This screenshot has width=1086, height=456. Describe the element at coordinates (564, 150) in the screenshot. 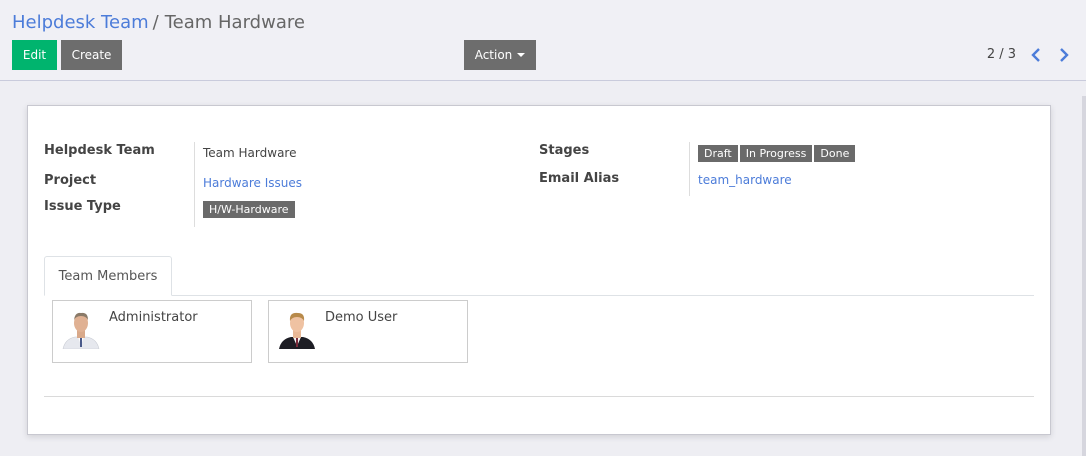

I see `stages-label: Stages` at that location.